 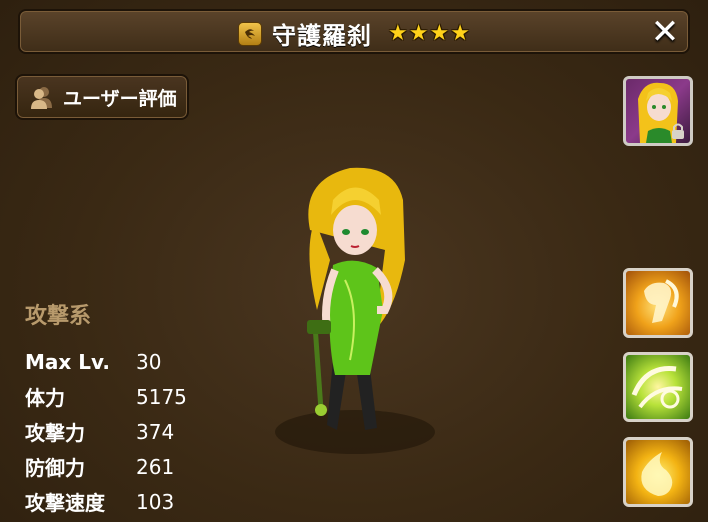 I want to click on title-bar: 守護羅刹 ★ ★ ★ ★ ✕, so click(x=354, y=31).